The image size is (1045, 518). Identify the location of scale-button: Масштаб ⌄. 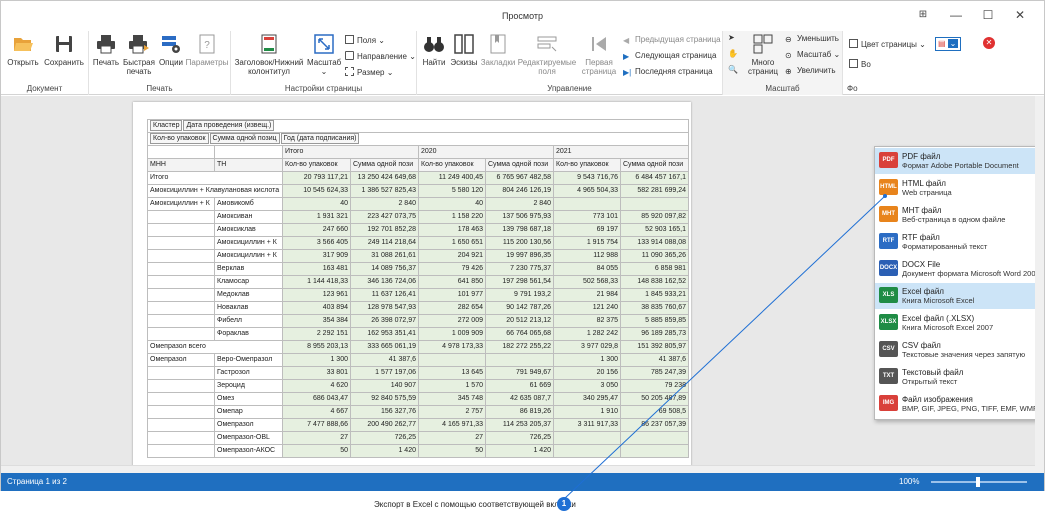
(324, 54).